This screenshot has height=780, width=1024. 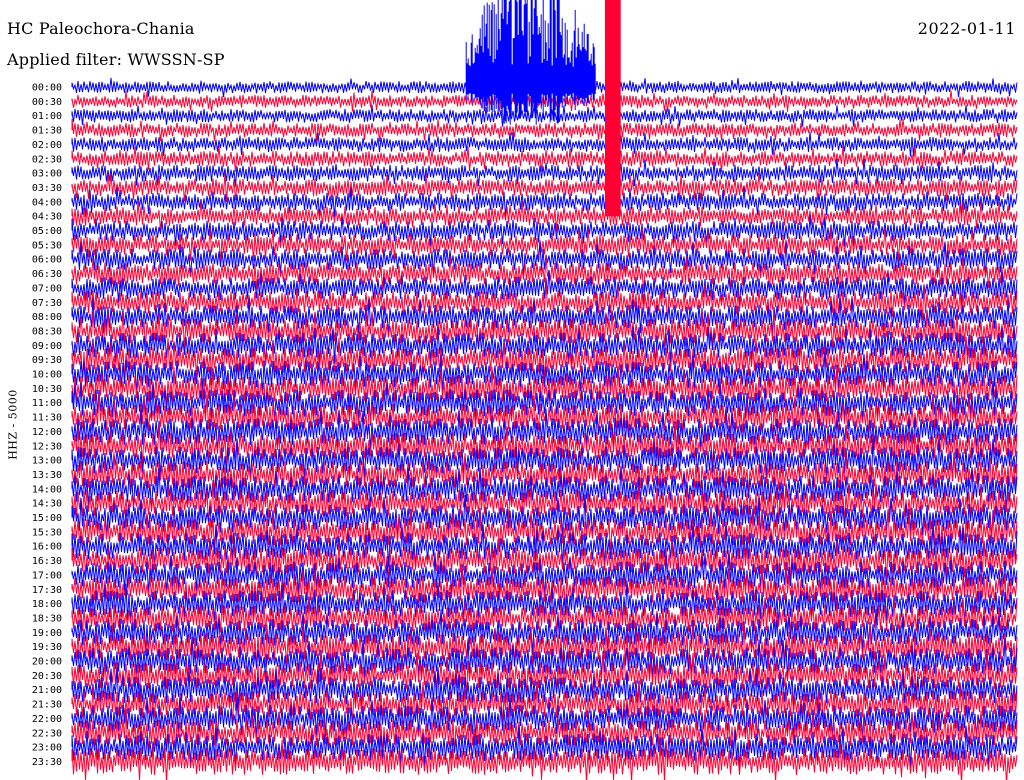 What do you see at coordinates (47, 288) in the screenshot?
I see `row-time-label: 07:00` at bounding box center [47, 288].